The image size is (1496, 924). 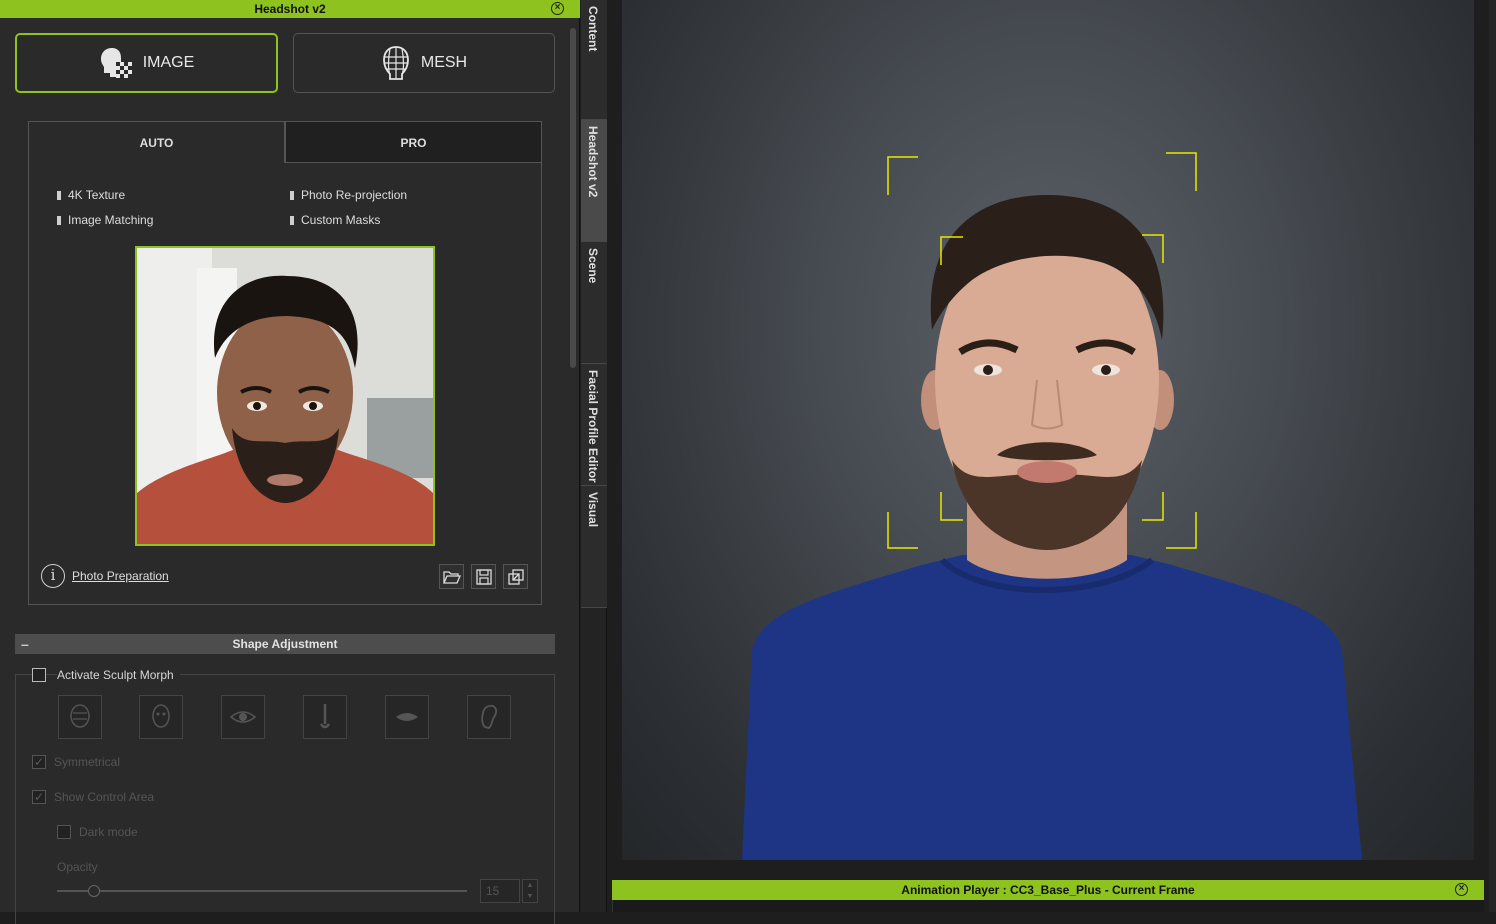 I want to click on tab-content: Content, so click(x=594, y=60).